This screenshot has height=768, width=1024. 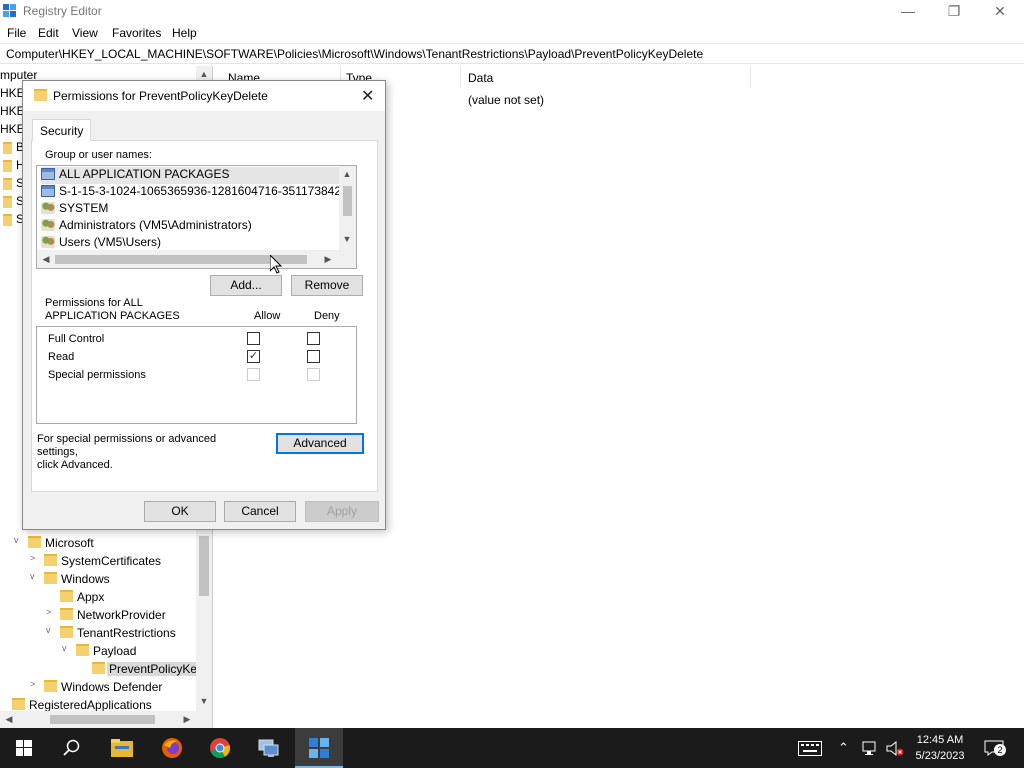 I want to click on tree-item-label: SystemCertificates, so click(x=111, y=561).